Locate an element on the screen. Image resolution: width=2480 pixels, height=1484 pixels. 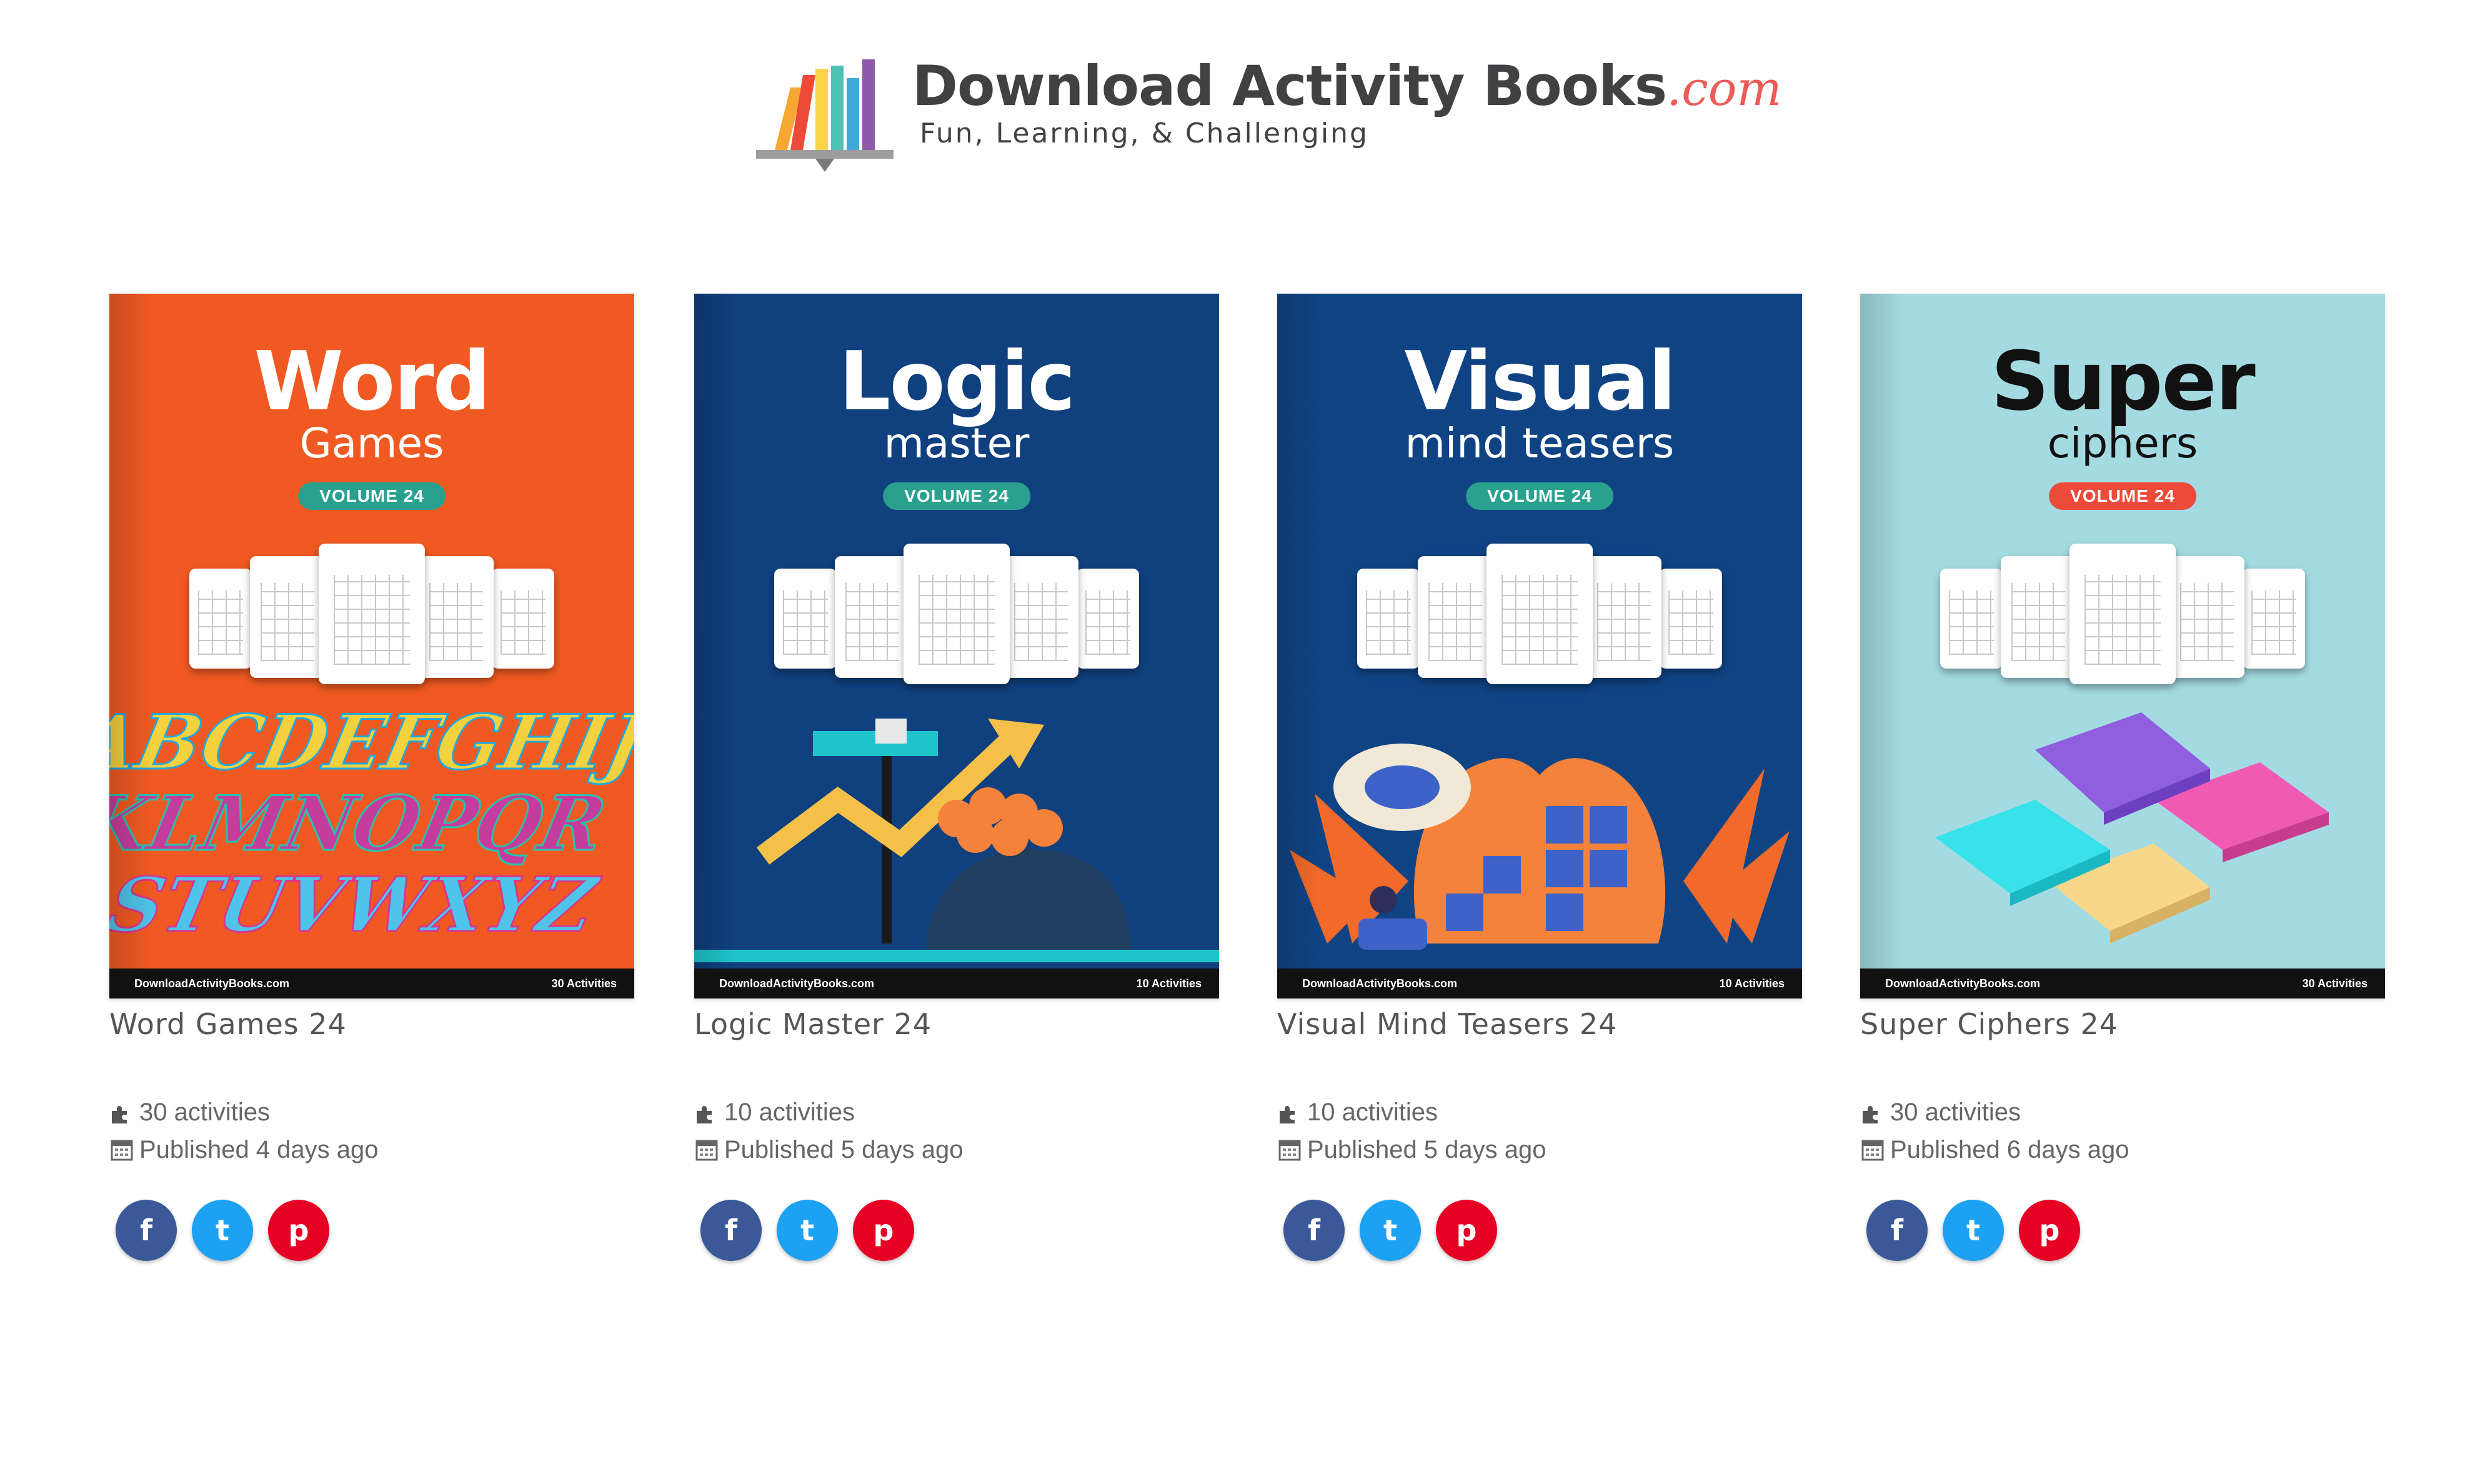
activities-count: 10 activities is located at coordinates (1372, 1112).